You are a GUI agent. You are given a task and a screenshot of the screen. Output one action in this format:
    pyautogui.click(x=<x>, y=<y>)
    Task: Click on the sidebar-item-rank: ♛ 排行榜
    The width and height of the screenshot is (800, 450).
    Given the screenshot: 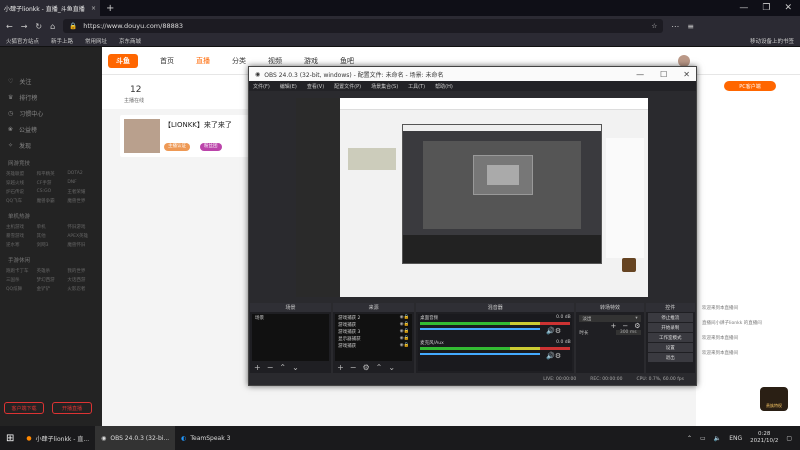 What is the action you would take?
    pyautogui.click(x=51, y=97)
    